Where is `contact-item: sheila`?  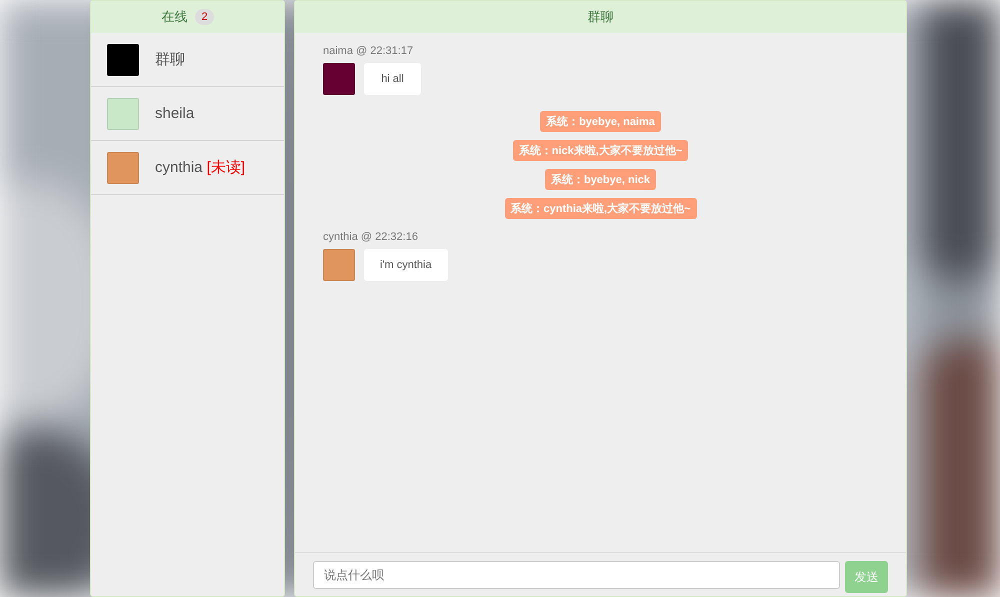
contact-item: sheila is located at coordinates (187, 114).